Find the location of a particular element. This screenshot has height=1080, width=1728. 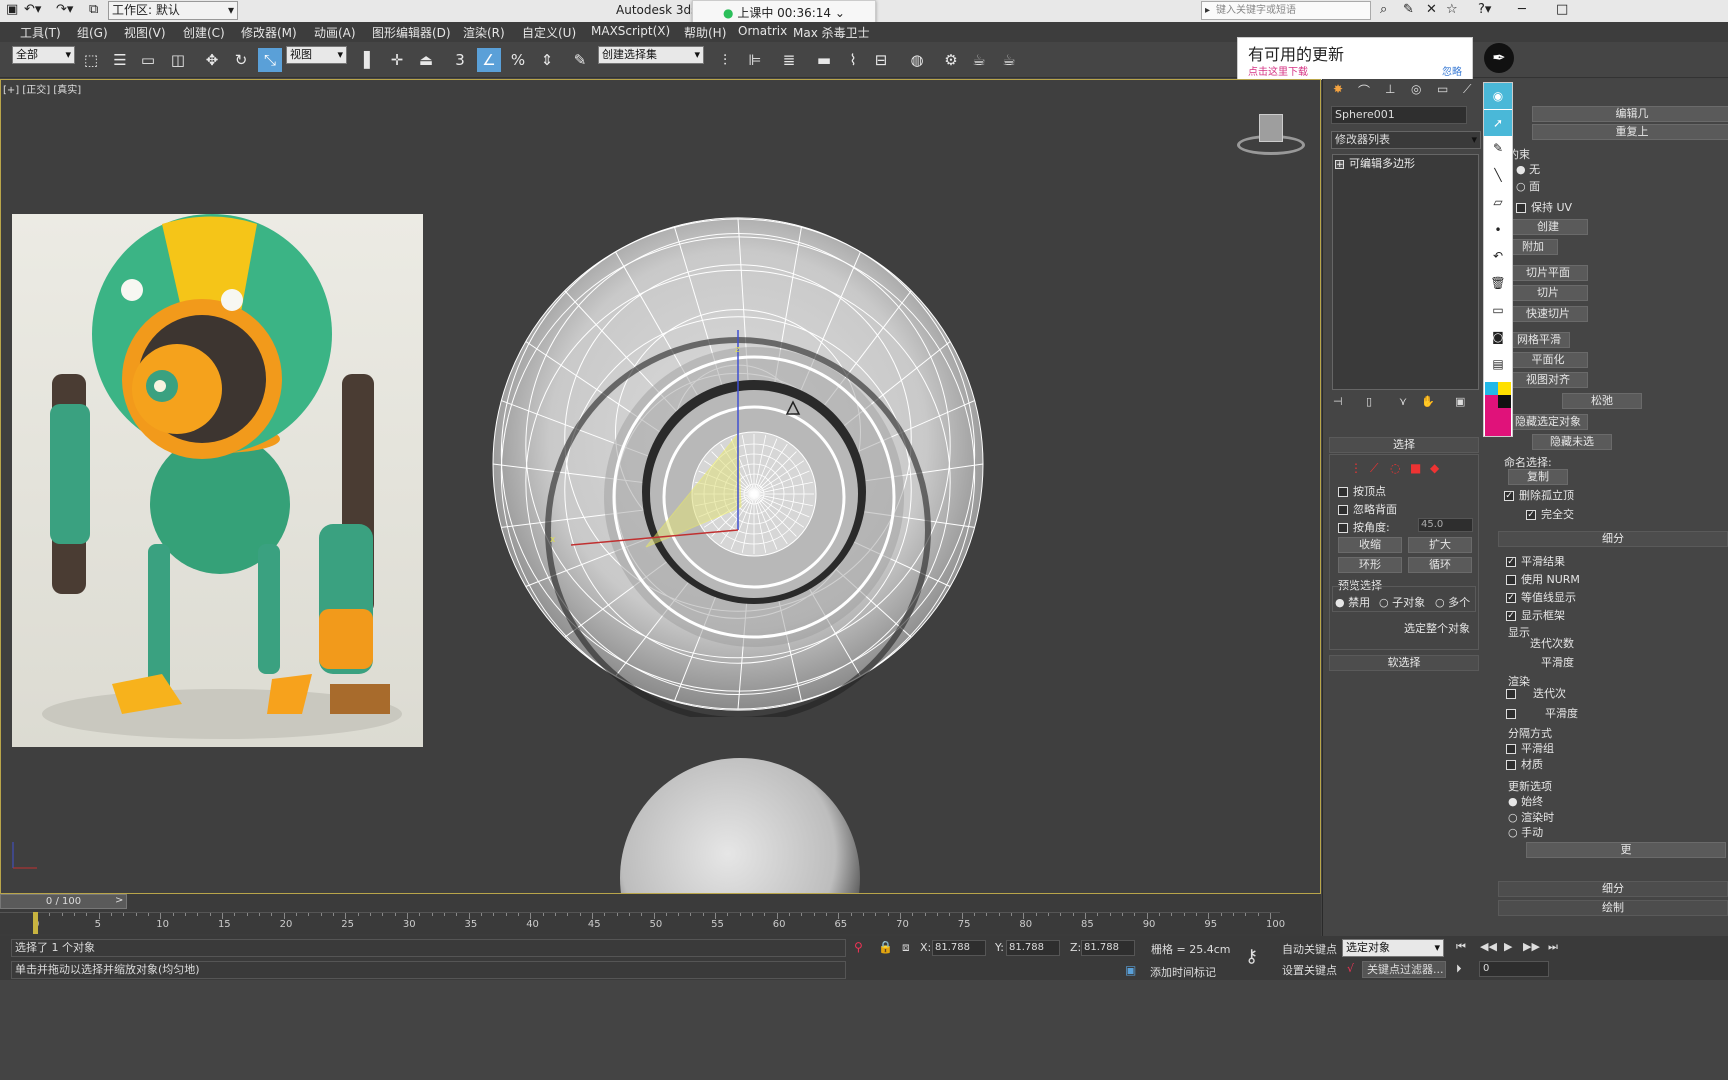

selection-rollout-header: 选择 is located at coordinates (1404, 445).